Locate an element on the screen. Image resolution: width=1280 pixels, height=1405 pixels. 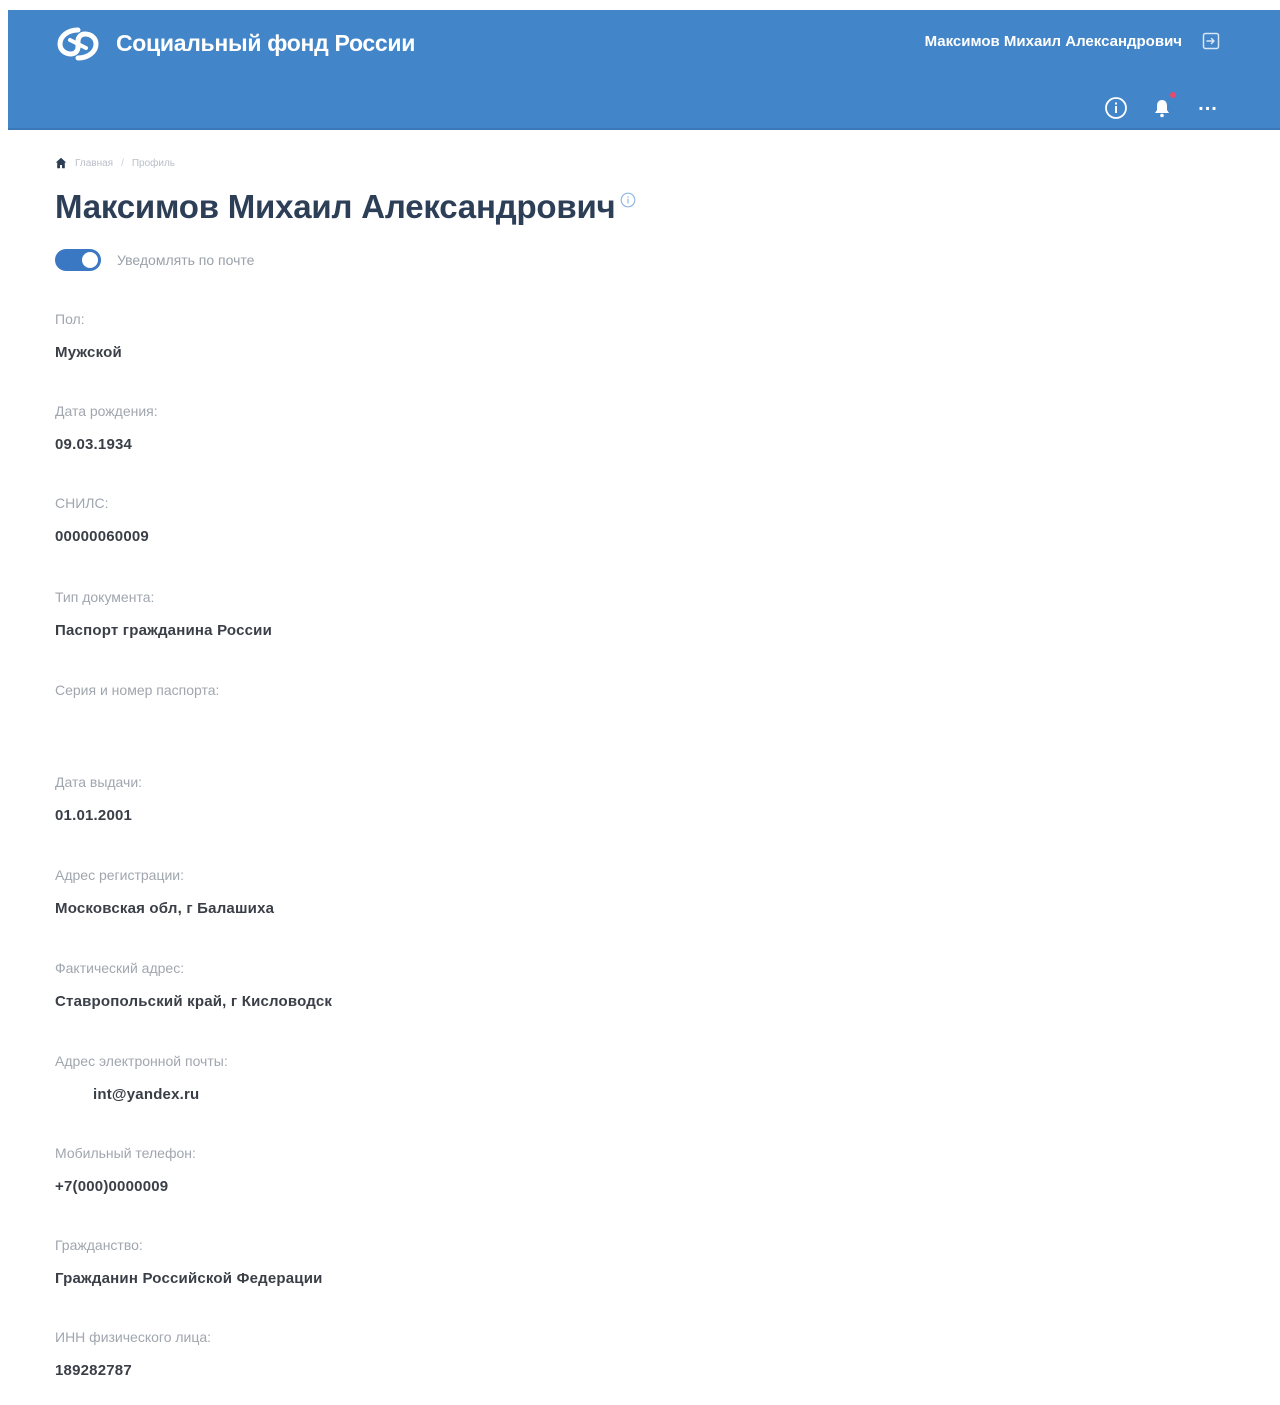
breadcrumb: Главная / Профиль is located at coordinates (115, 163).